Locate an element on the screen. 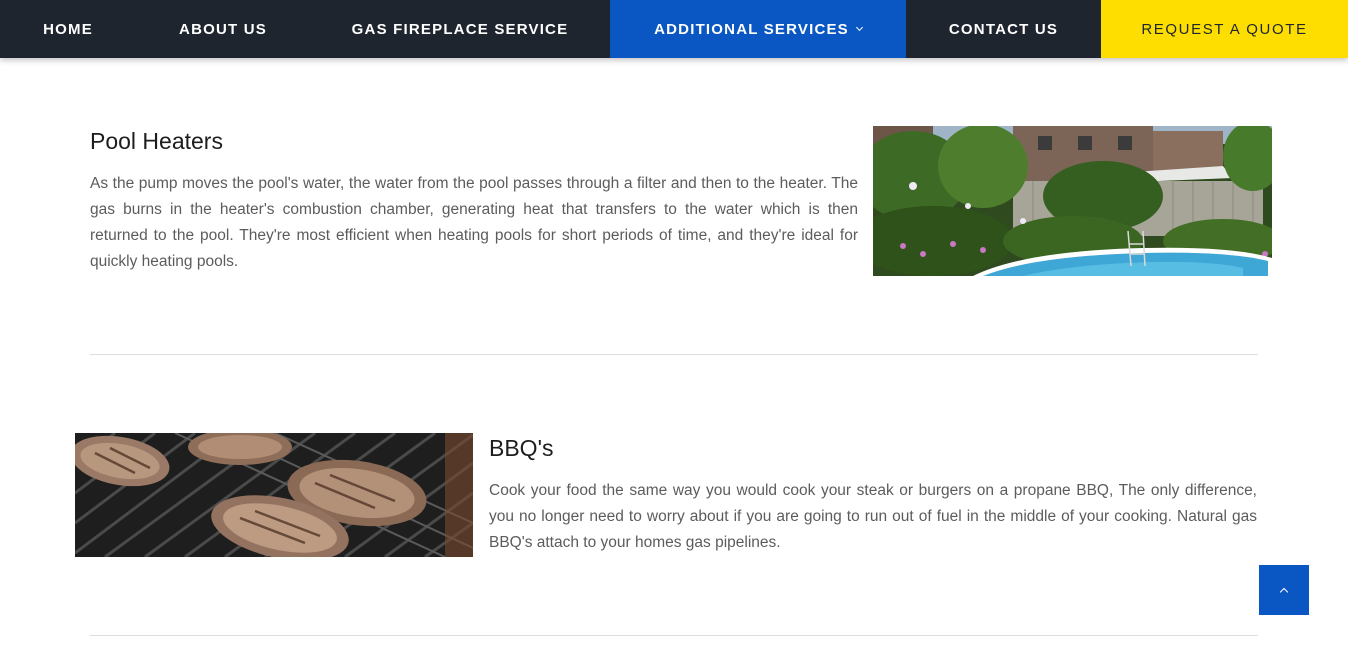  nav-gas-fireplace-label: GAS FIREPLACE SERVICE is located at coordinates (460, 29).